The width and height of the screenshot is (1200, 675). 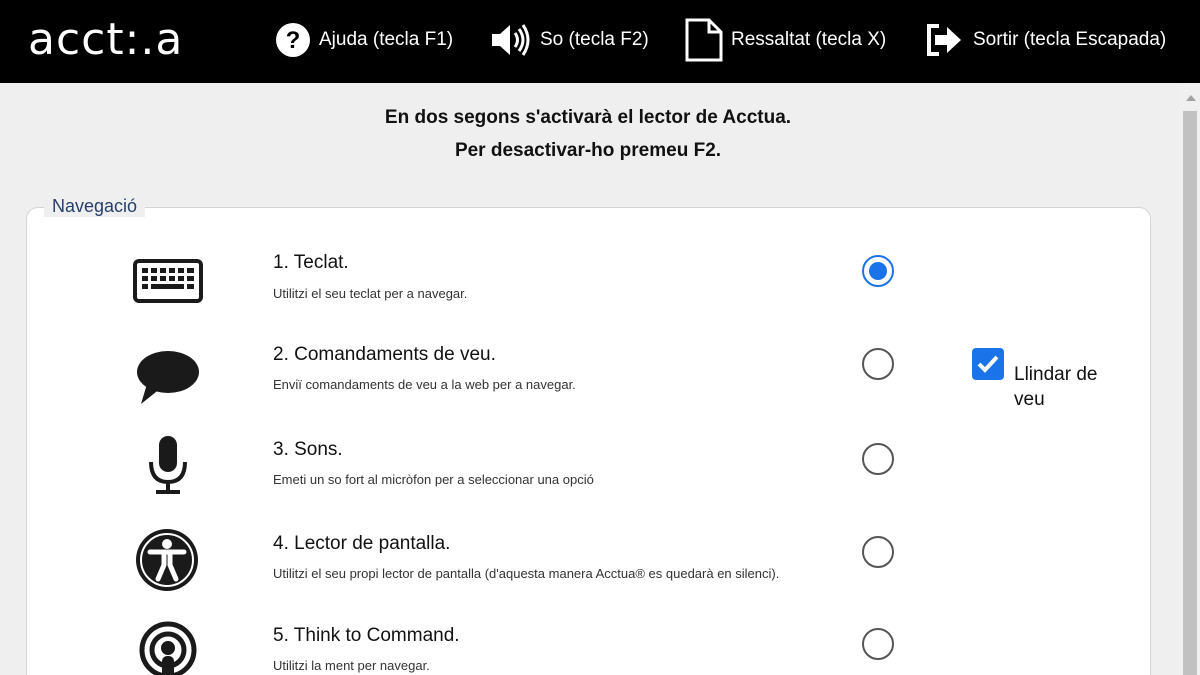 I want to click on option-screen-reader-radio, so click(x=878, y=552).